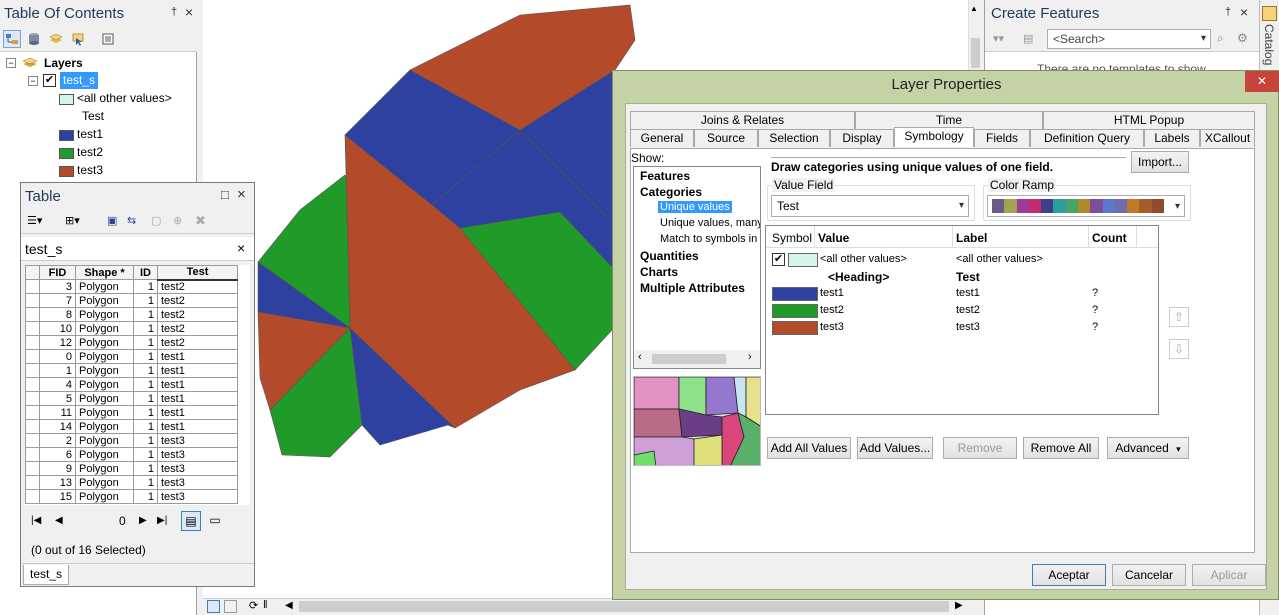  What do you see at coordinates (177, 220) in the screenshot?
I see `zoom-to-selected-icon: ⊕` at bounding box center [177, 220].